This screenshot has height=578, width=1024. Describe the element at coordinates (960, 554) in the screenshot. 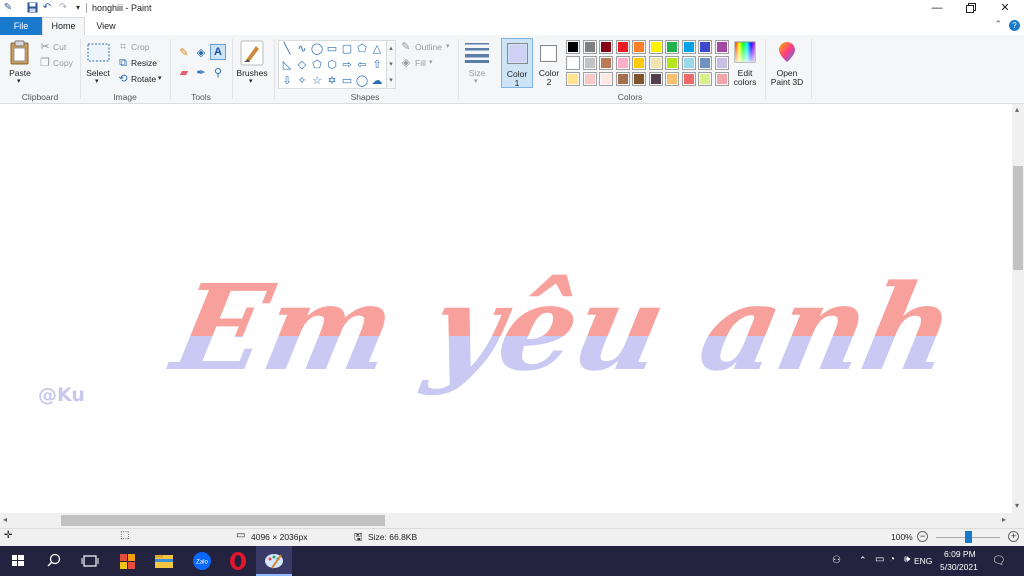

I see `clock-time: 6:09 PM` at that location.